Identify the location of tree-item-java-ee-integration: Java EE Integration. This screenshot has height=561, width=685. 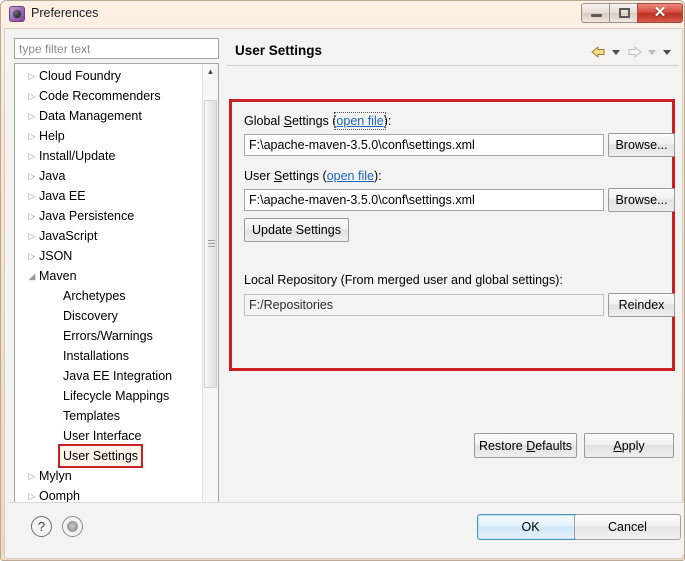
(109, 376).